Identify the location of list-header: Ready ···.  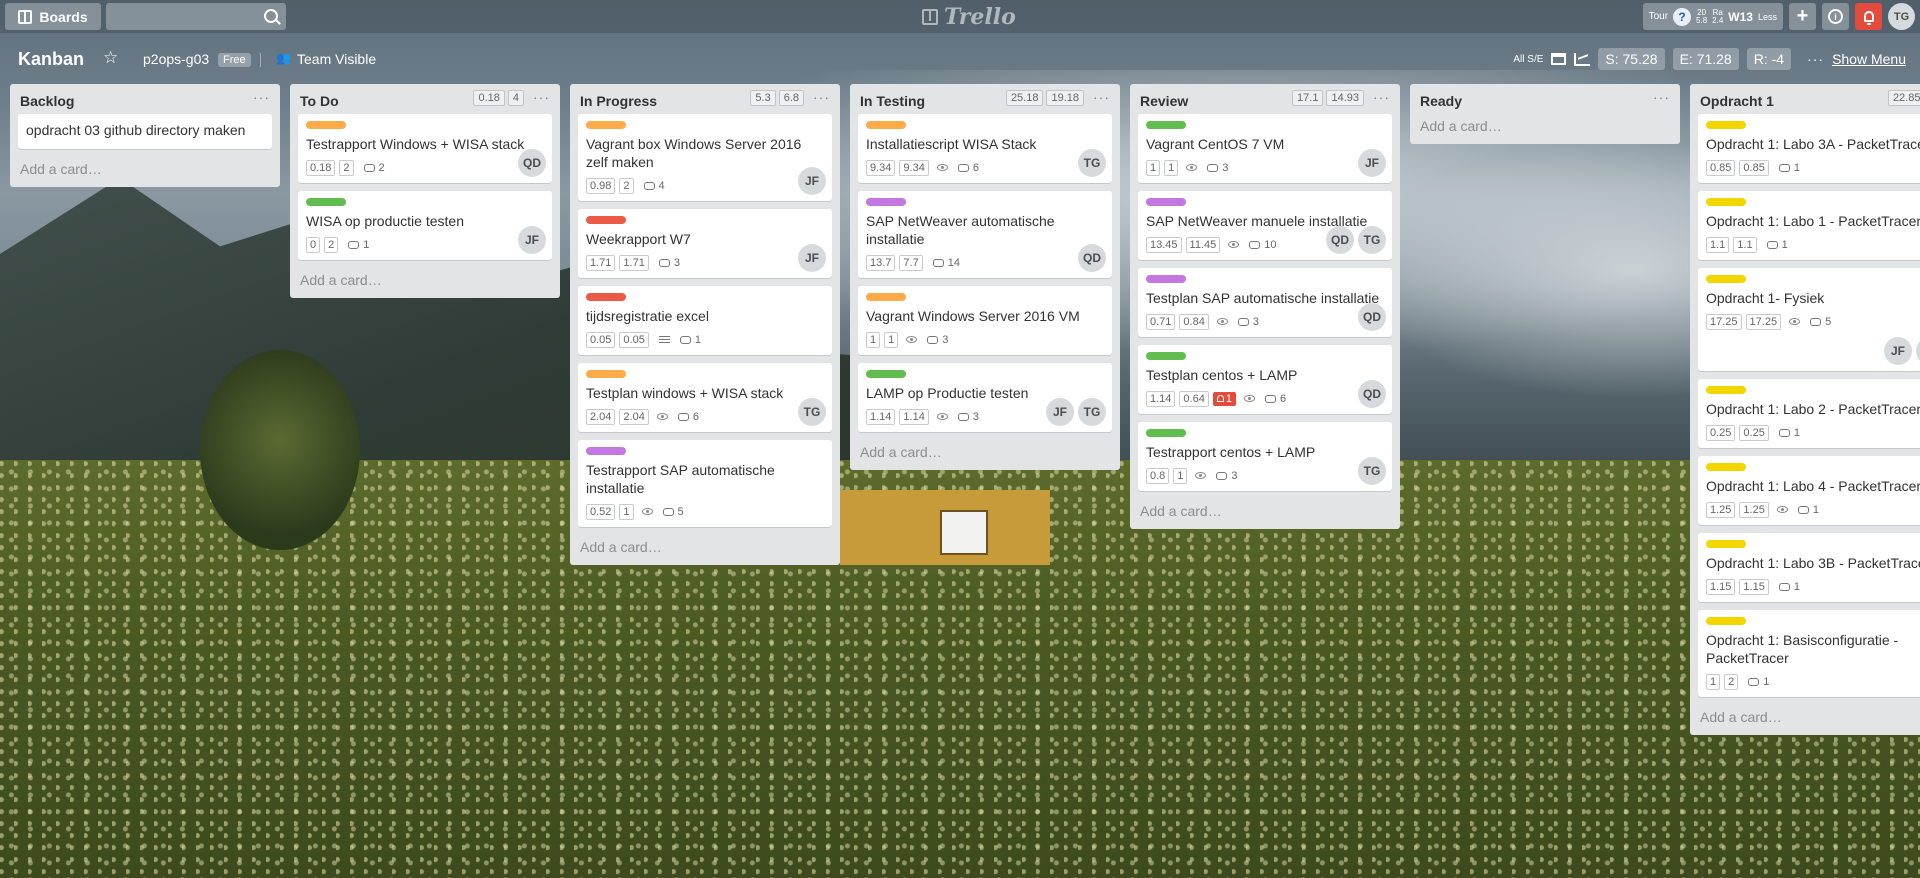
(1545, 99).